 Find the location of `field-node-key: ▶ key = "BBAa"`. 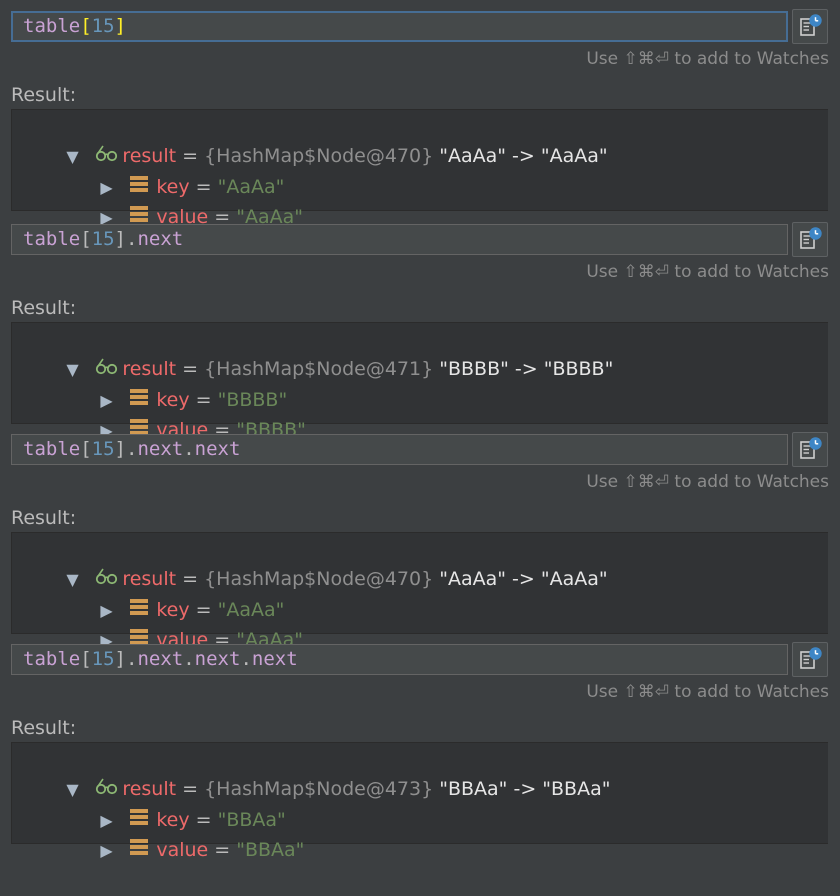

field-node-key: ▶ key = "BBAa" is located at coordinates (169, 803).